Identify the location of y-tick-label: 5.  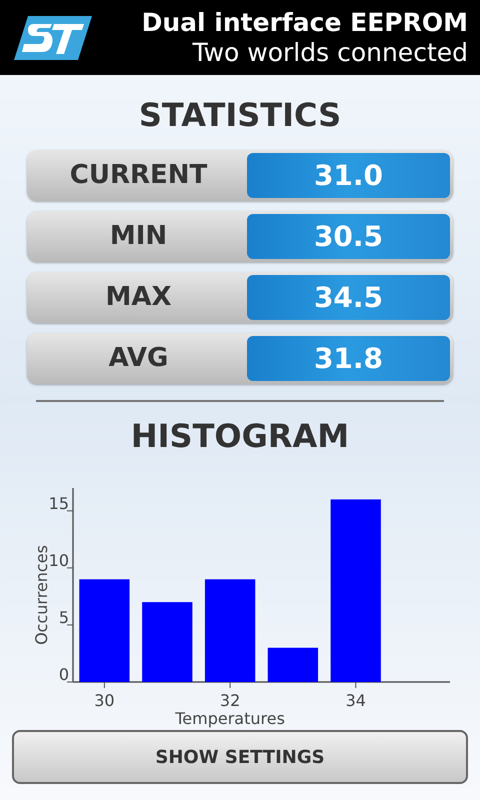
(63, 617).